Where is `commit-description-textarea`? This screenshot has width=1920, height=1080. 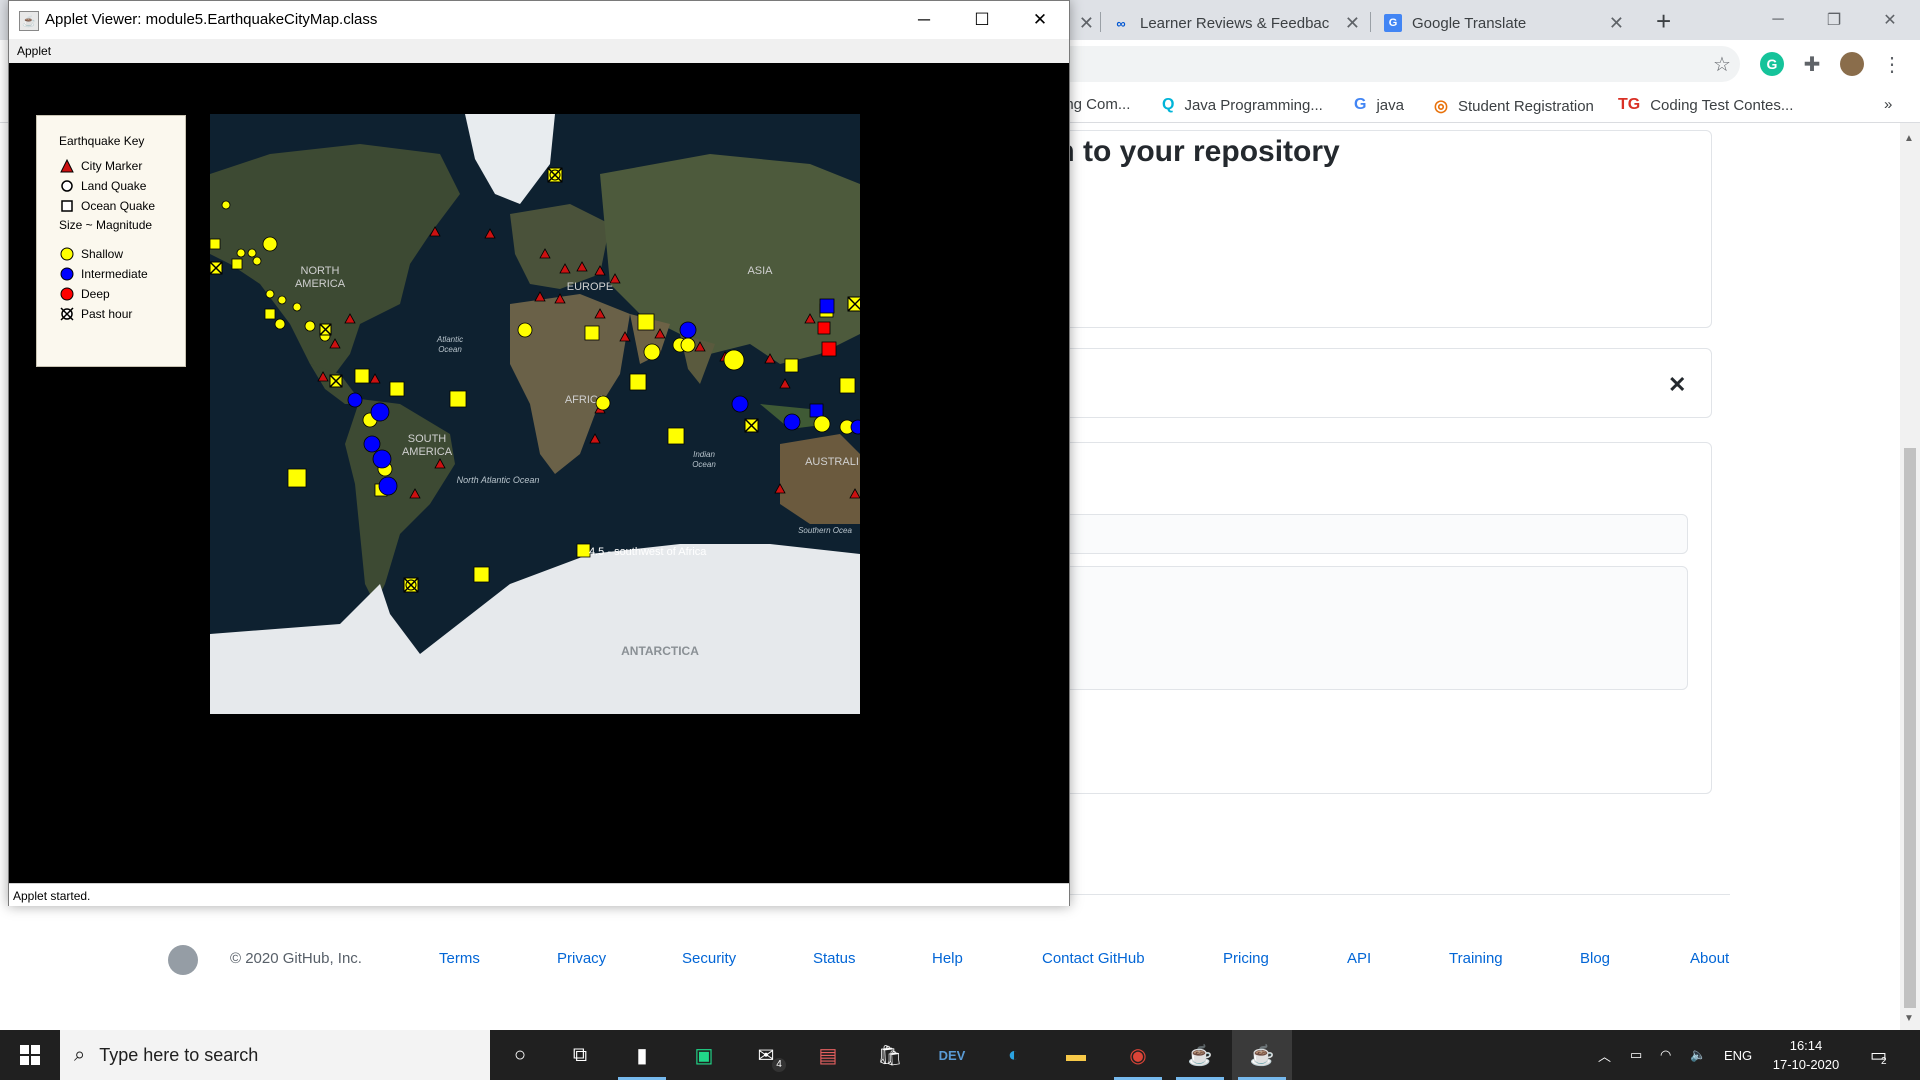 commit-description-textarea is located at coordinates (1364, 628).